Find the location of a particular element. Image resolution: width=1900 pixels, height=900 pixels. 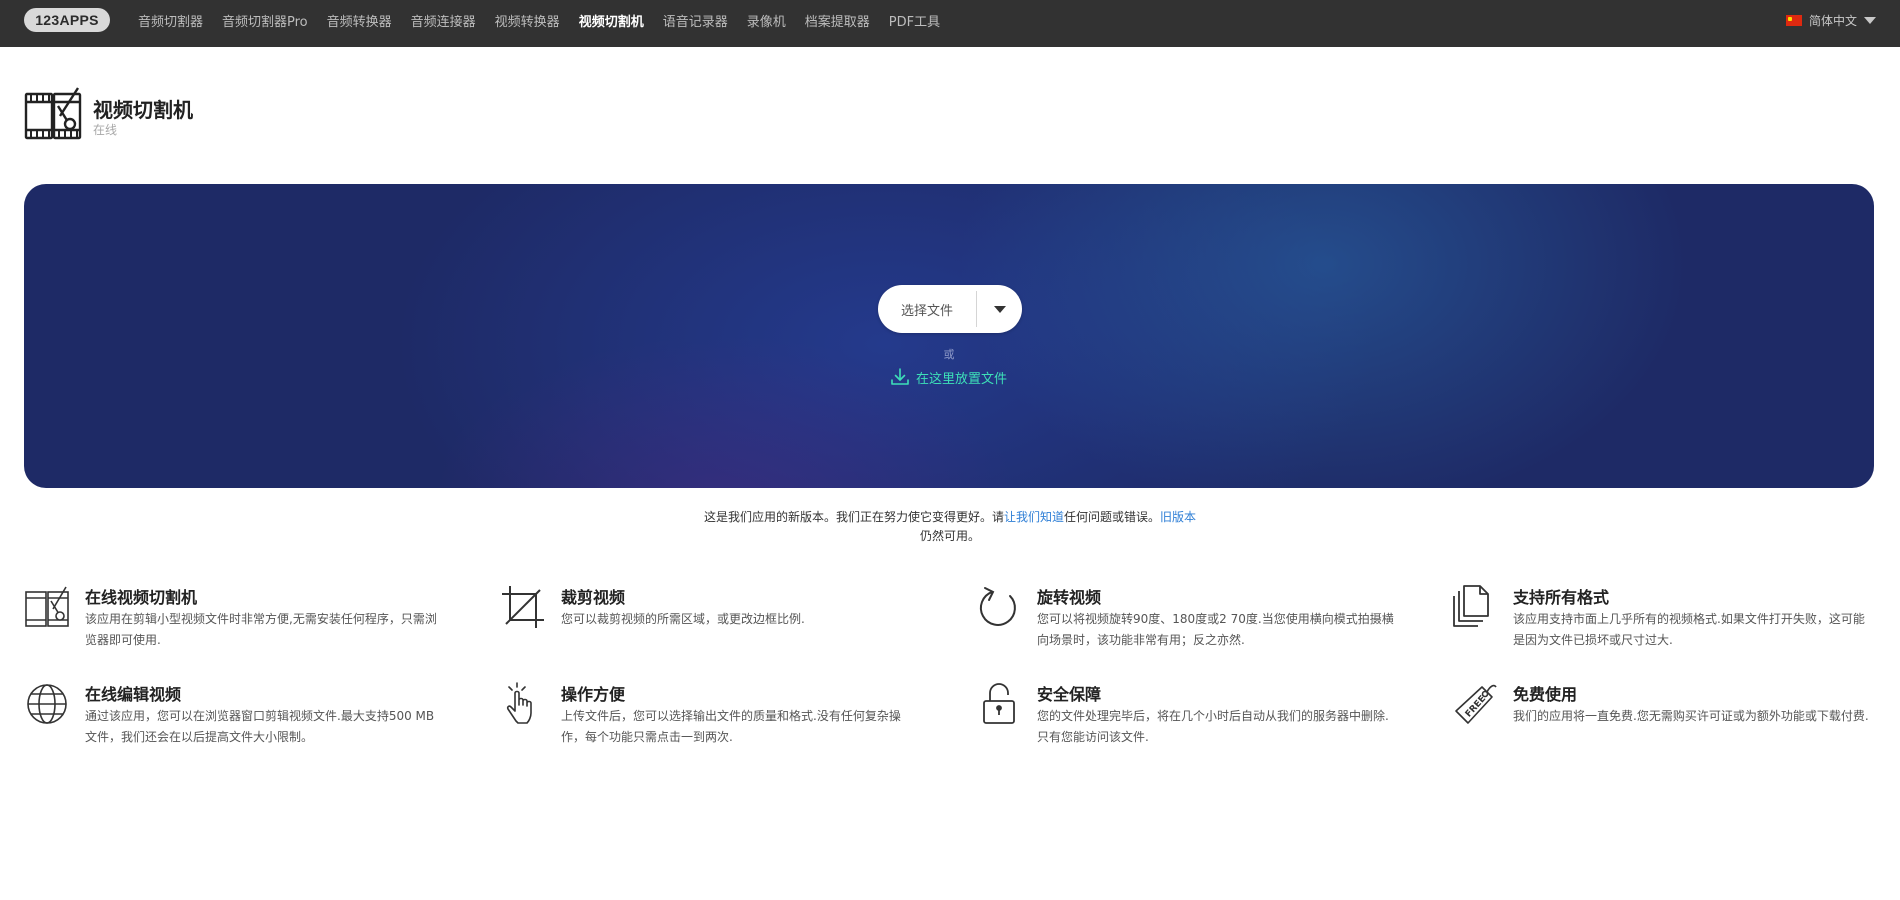

feature-title: 在线编辑视频 is located at coordinates (133, 694).